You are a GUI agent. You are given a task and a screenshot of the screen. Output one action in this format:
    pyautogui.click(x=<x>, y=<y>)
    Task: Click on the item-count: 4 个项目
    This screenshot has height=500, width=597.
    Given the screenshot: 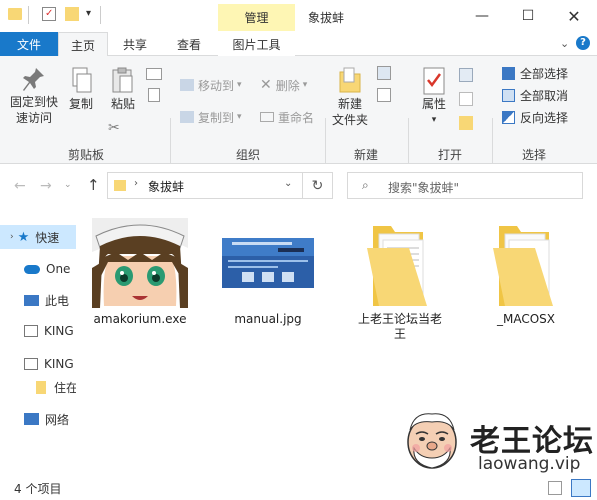 What is the action you would take?
    pyautogui.click(x=38, y=488)
    